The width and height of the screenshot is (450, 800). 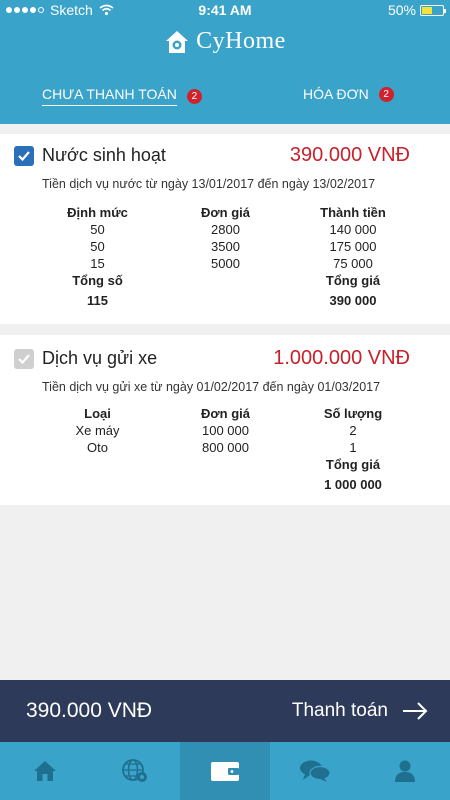 What do you see at coordinates (109, 96) in the screenshot?
I see `tab-unpaid-label: CHƯA THANH TOÁN` at bounding box center [109, 96].